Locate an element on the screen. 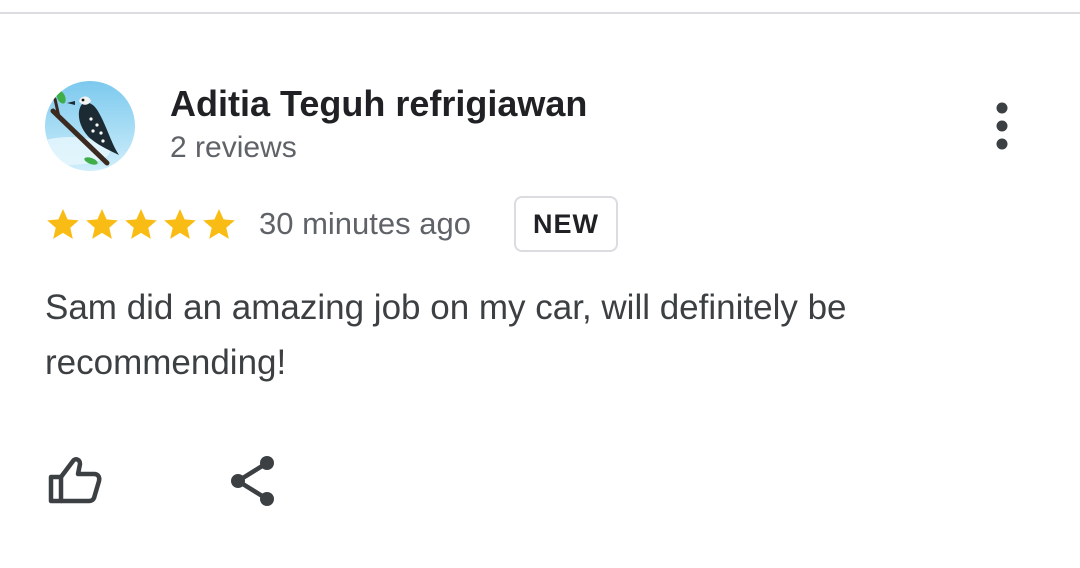  bird-avatar-icon is located at coordinates (90, 126).